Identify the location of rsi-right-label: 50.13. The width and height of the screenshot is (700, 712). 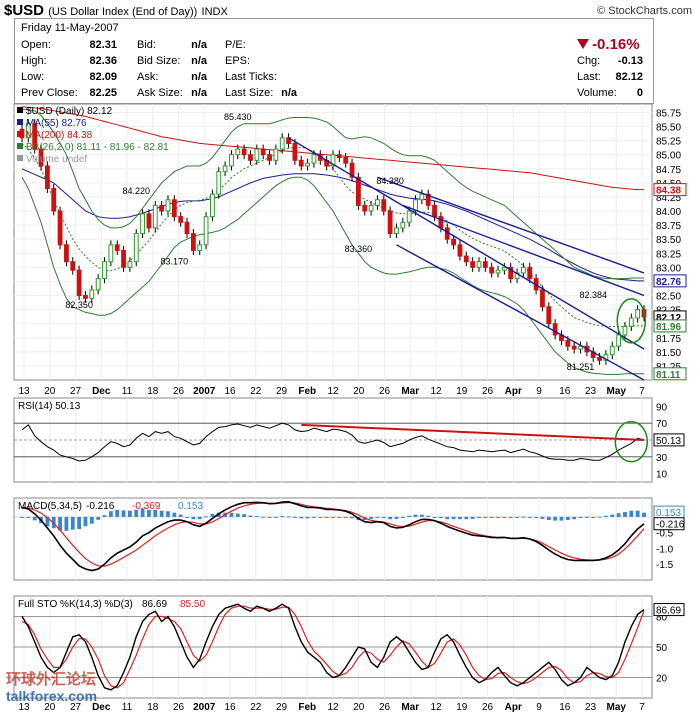
(668, 441).